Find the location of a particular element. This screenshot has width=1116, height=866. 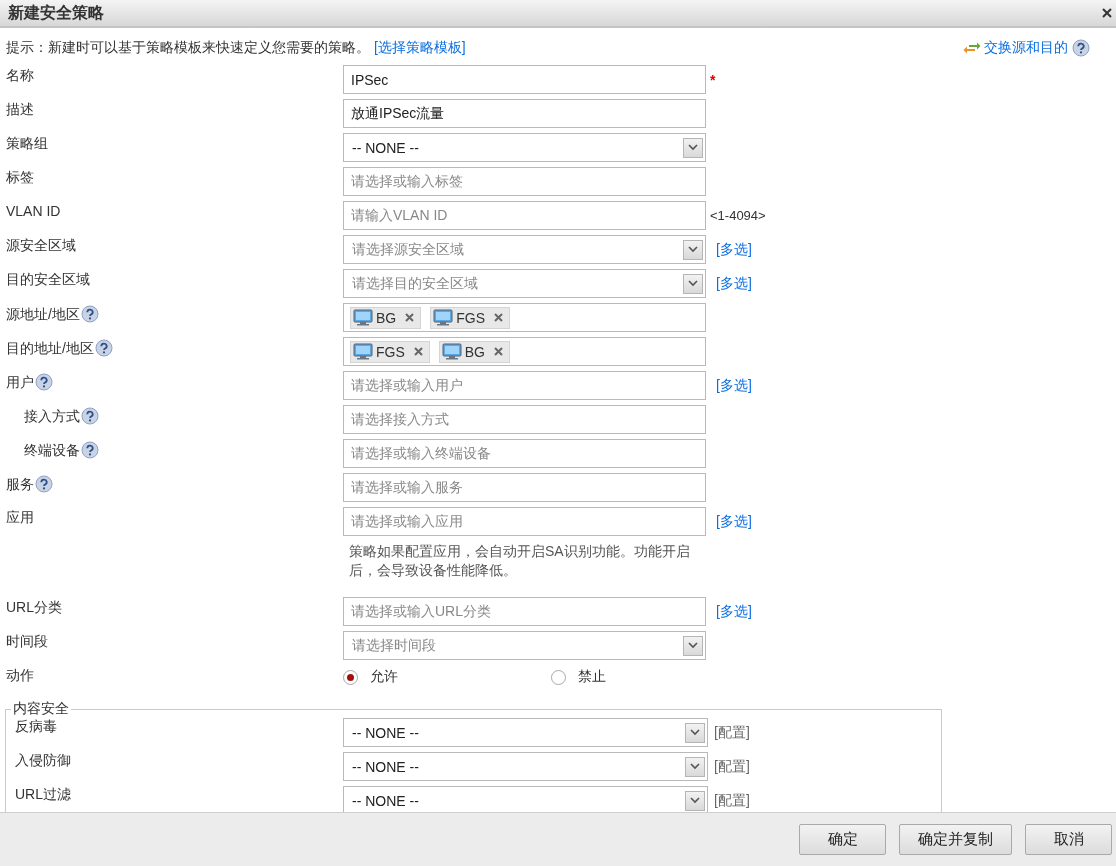

field-label: URL分类 is located at coordinates (34, 607).